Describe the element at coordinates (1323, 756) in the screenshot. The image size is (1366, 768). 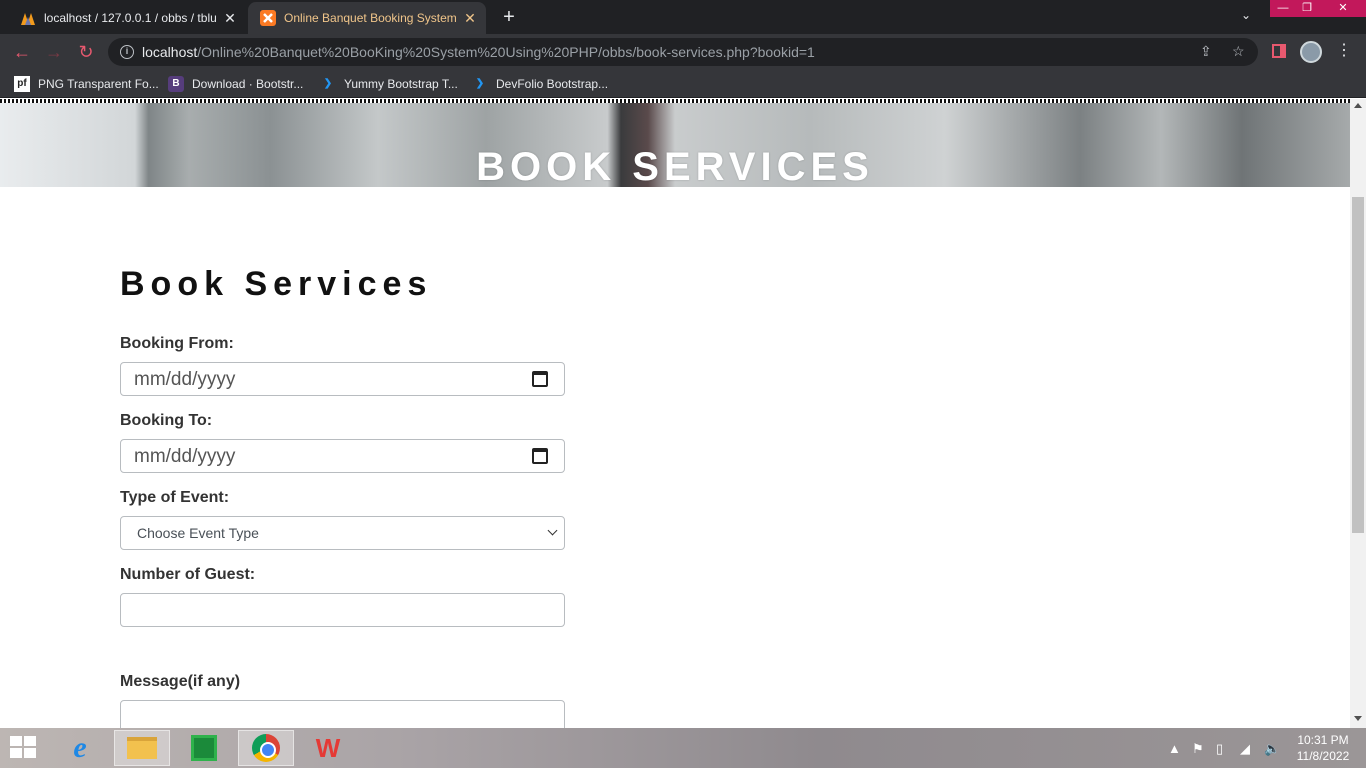
I see `clock-date: 11/8/2022` at that location.